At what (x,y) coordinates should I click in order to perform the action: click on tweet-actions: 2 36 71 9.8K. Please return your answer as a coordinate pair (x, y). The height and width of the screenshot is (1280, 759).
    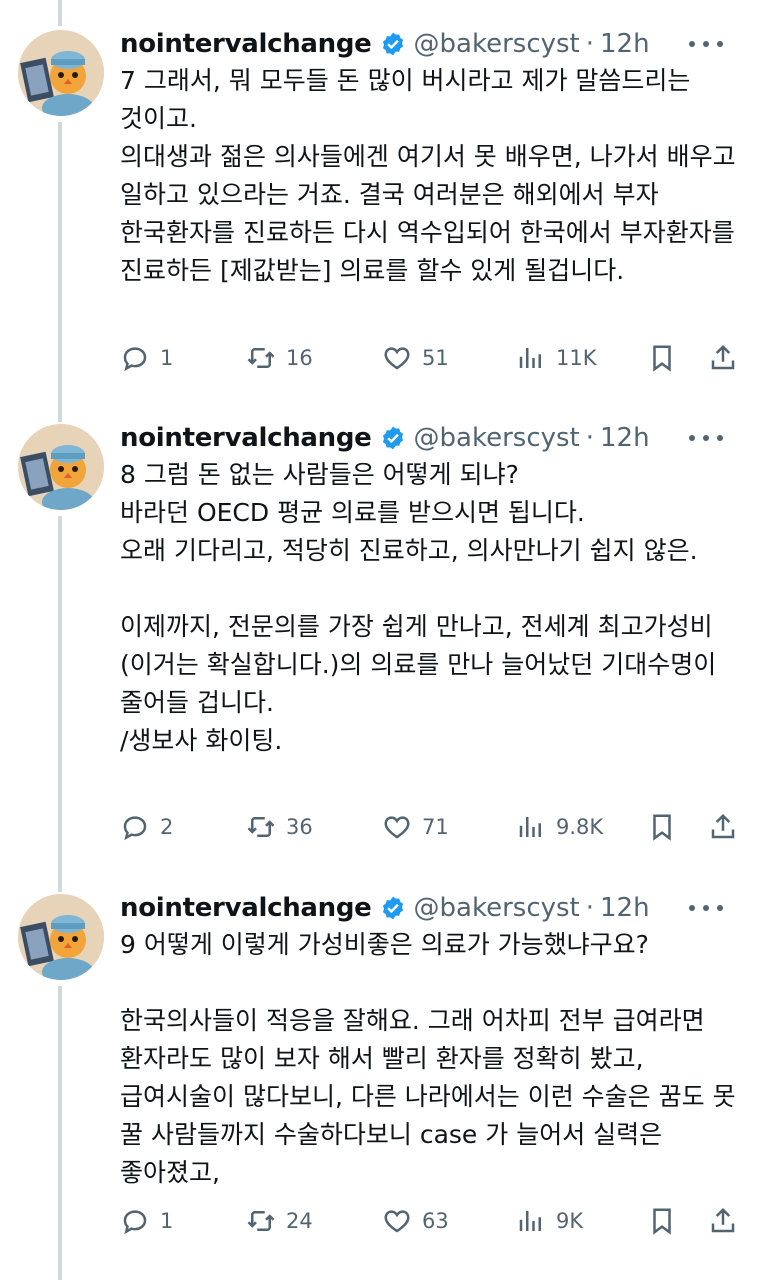
    Looking at the image, I should click on (432, 827).